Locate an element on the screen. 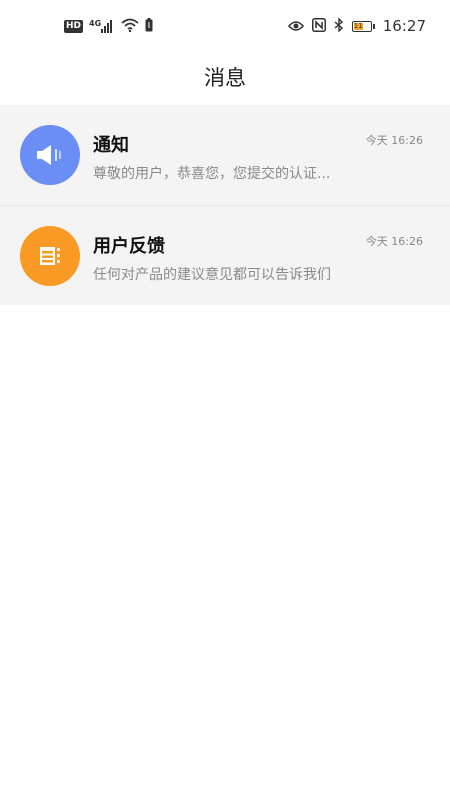  page-title: 消息 is located at coordinates (225, 78).